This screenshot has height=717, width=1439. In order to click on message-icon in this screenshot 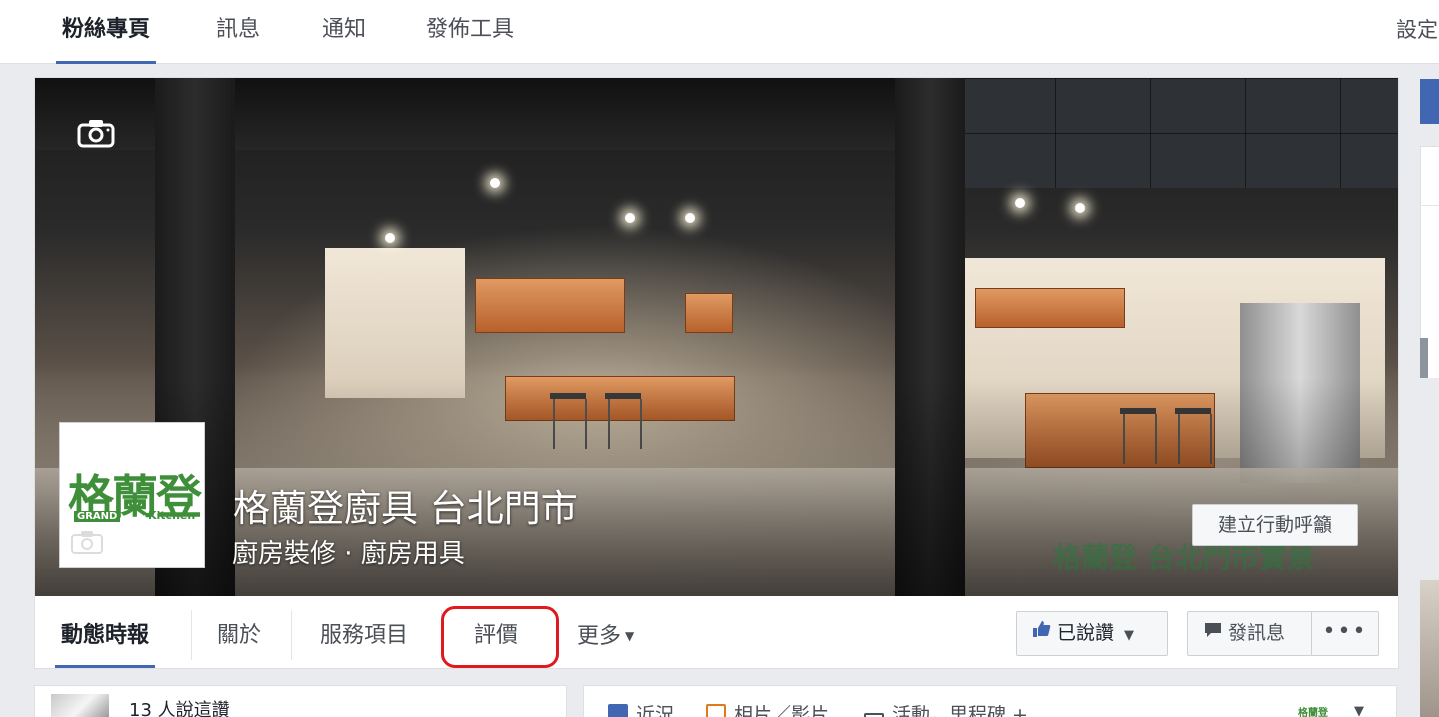, I will do `click(1213, 633)`.